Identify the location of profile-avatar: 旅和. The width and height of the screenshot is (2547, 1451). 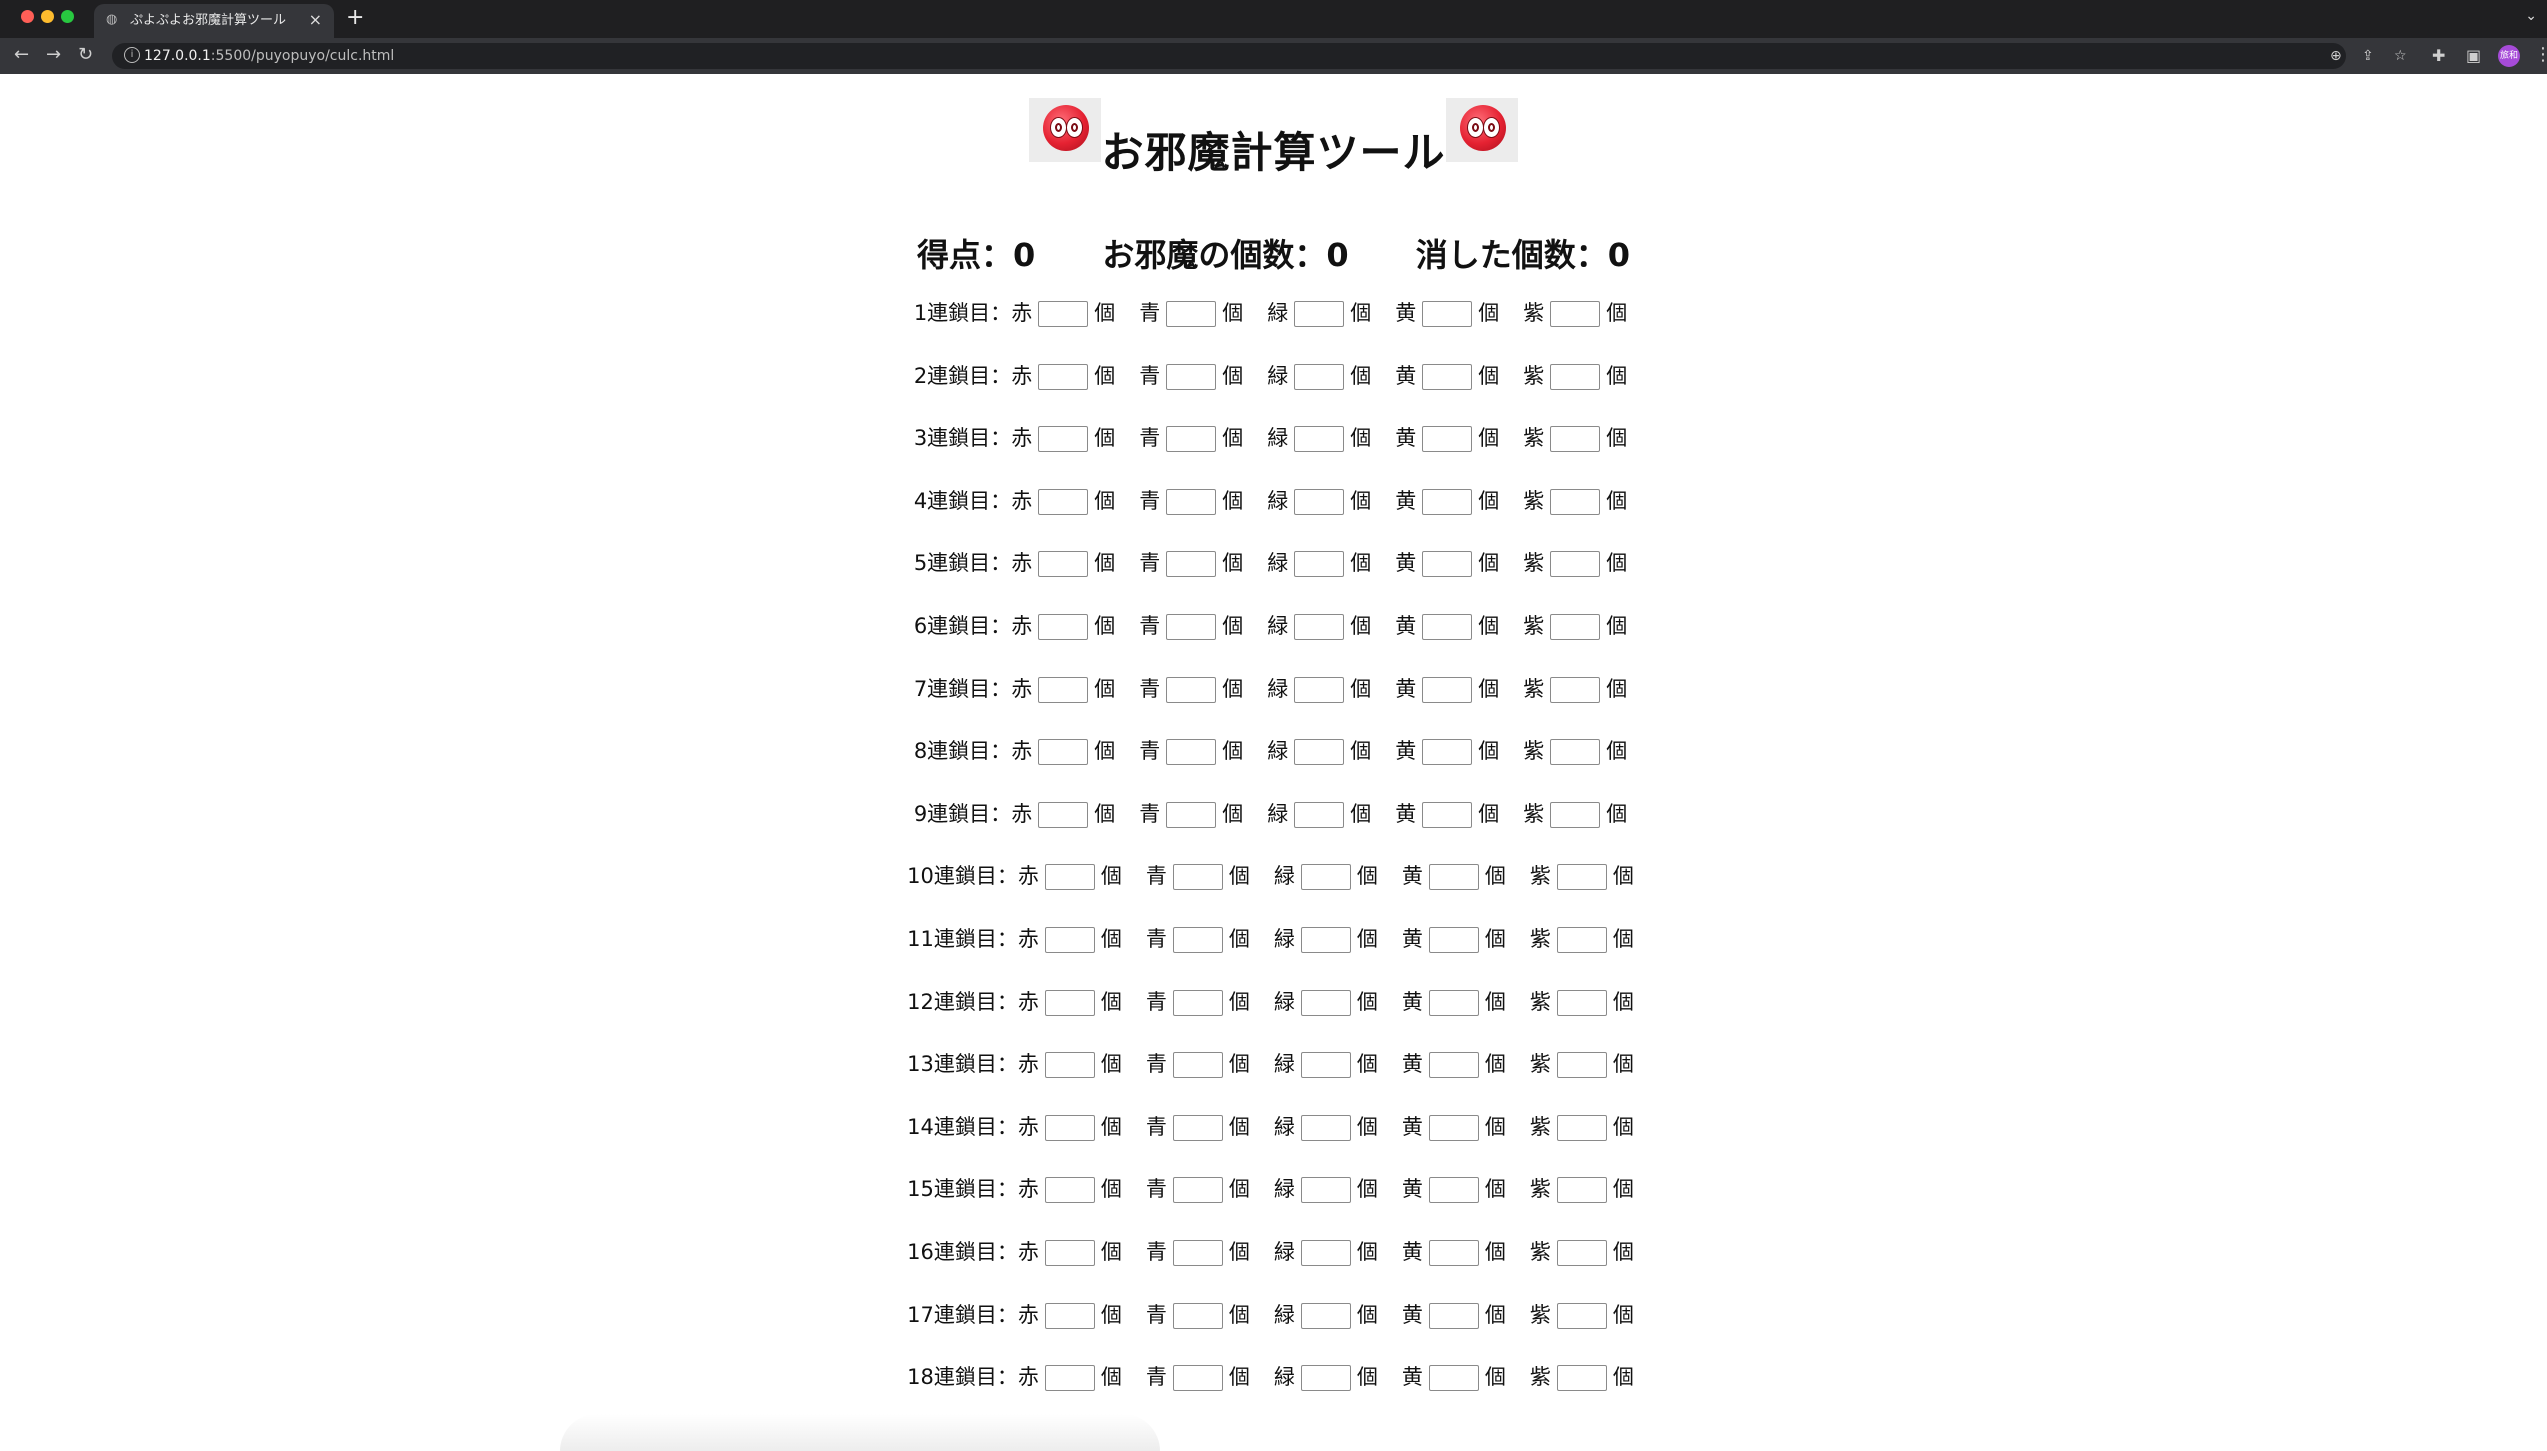
(2509, 56).